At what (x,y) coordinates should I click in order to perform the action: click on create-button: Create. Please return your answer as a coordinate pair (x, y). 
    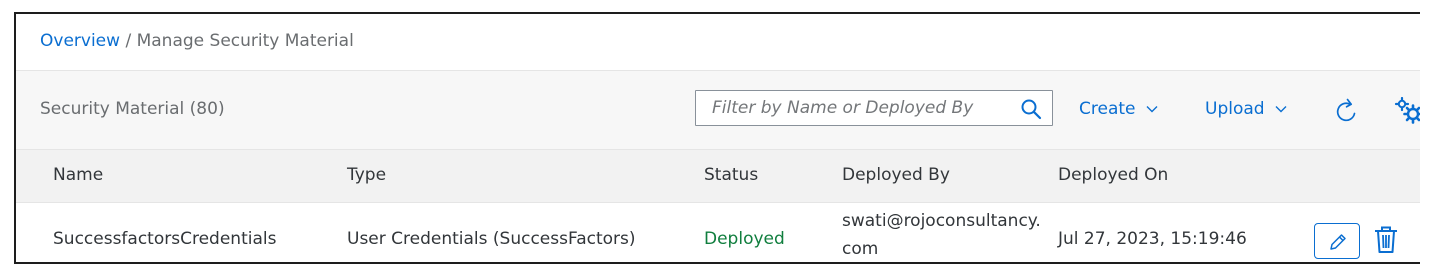
    Looking at the image, I should click on (1118, 109).